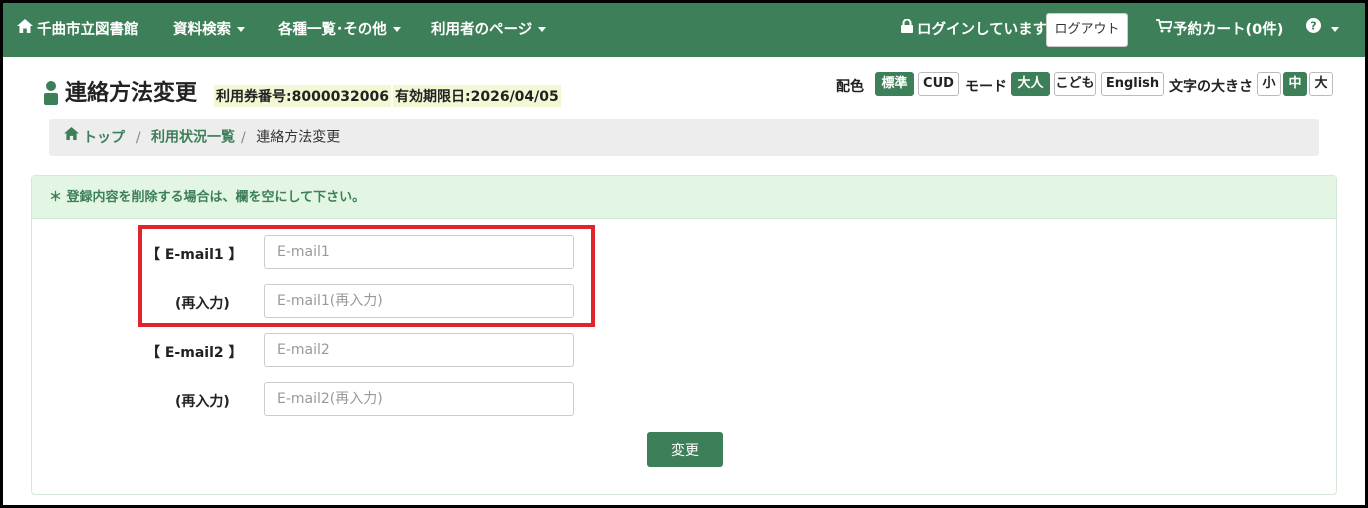  I want to click on email2-confirm-label: (再入力), so click(202, 402).